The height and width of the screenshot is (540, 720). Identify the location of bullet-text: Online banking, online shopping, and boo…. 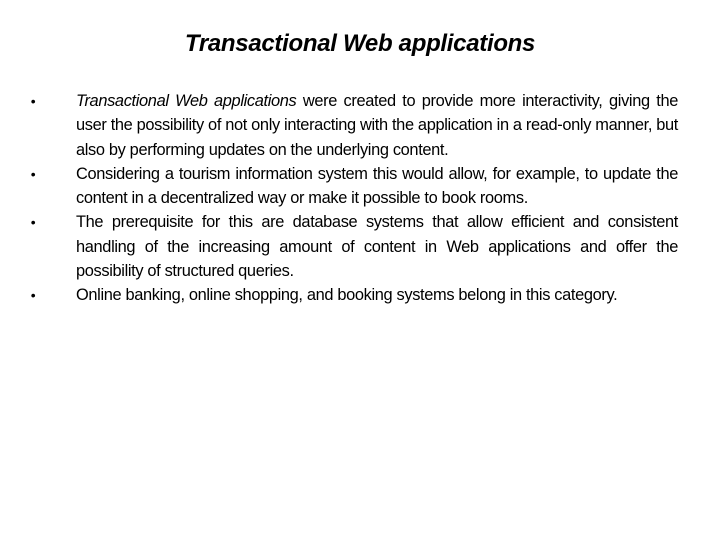
(347, 295).